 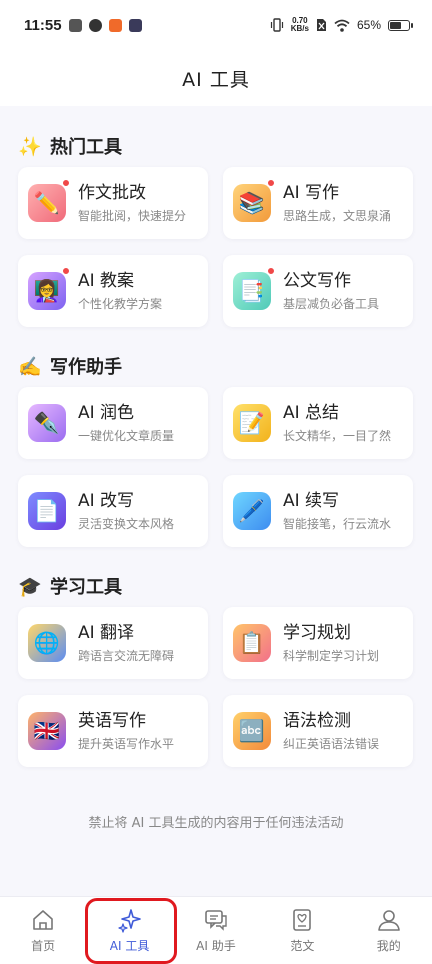 What do you see at coordinates (47, 510) in the screenshot?
I see `card-icon-glyph: 📄` at bounding box center [47, 510].